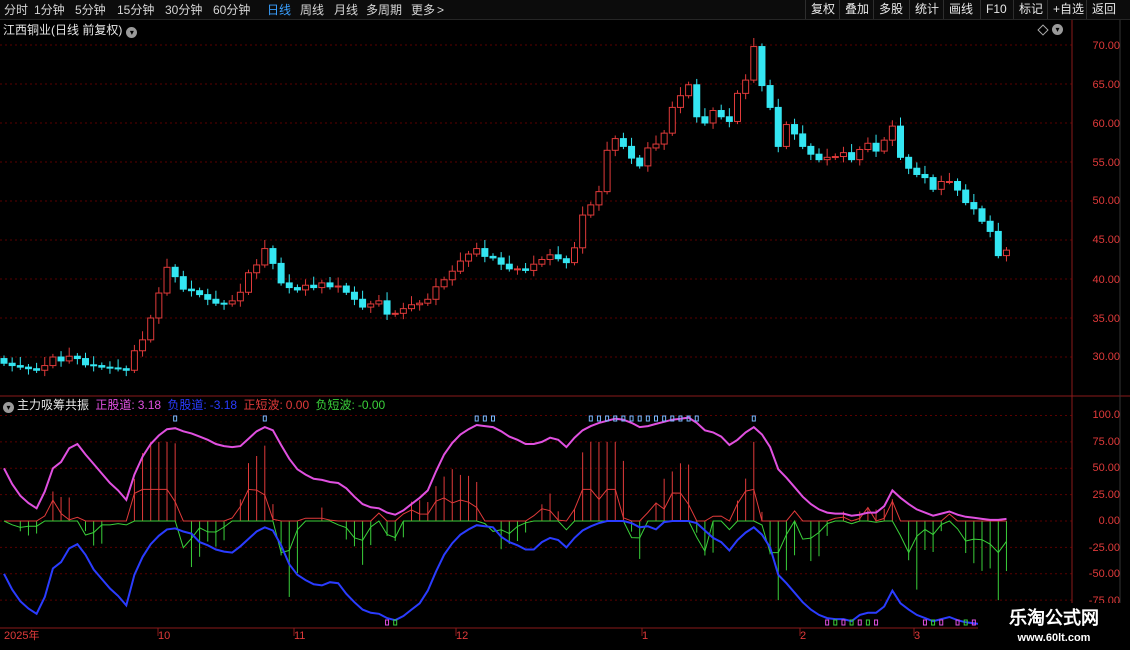 Image resolution: width=1130 pixels, height=650 pixels. Describe the element at coordinates (1109, 521) in the screenshot. I see `indicator-tick-label: 0.00` at that location.